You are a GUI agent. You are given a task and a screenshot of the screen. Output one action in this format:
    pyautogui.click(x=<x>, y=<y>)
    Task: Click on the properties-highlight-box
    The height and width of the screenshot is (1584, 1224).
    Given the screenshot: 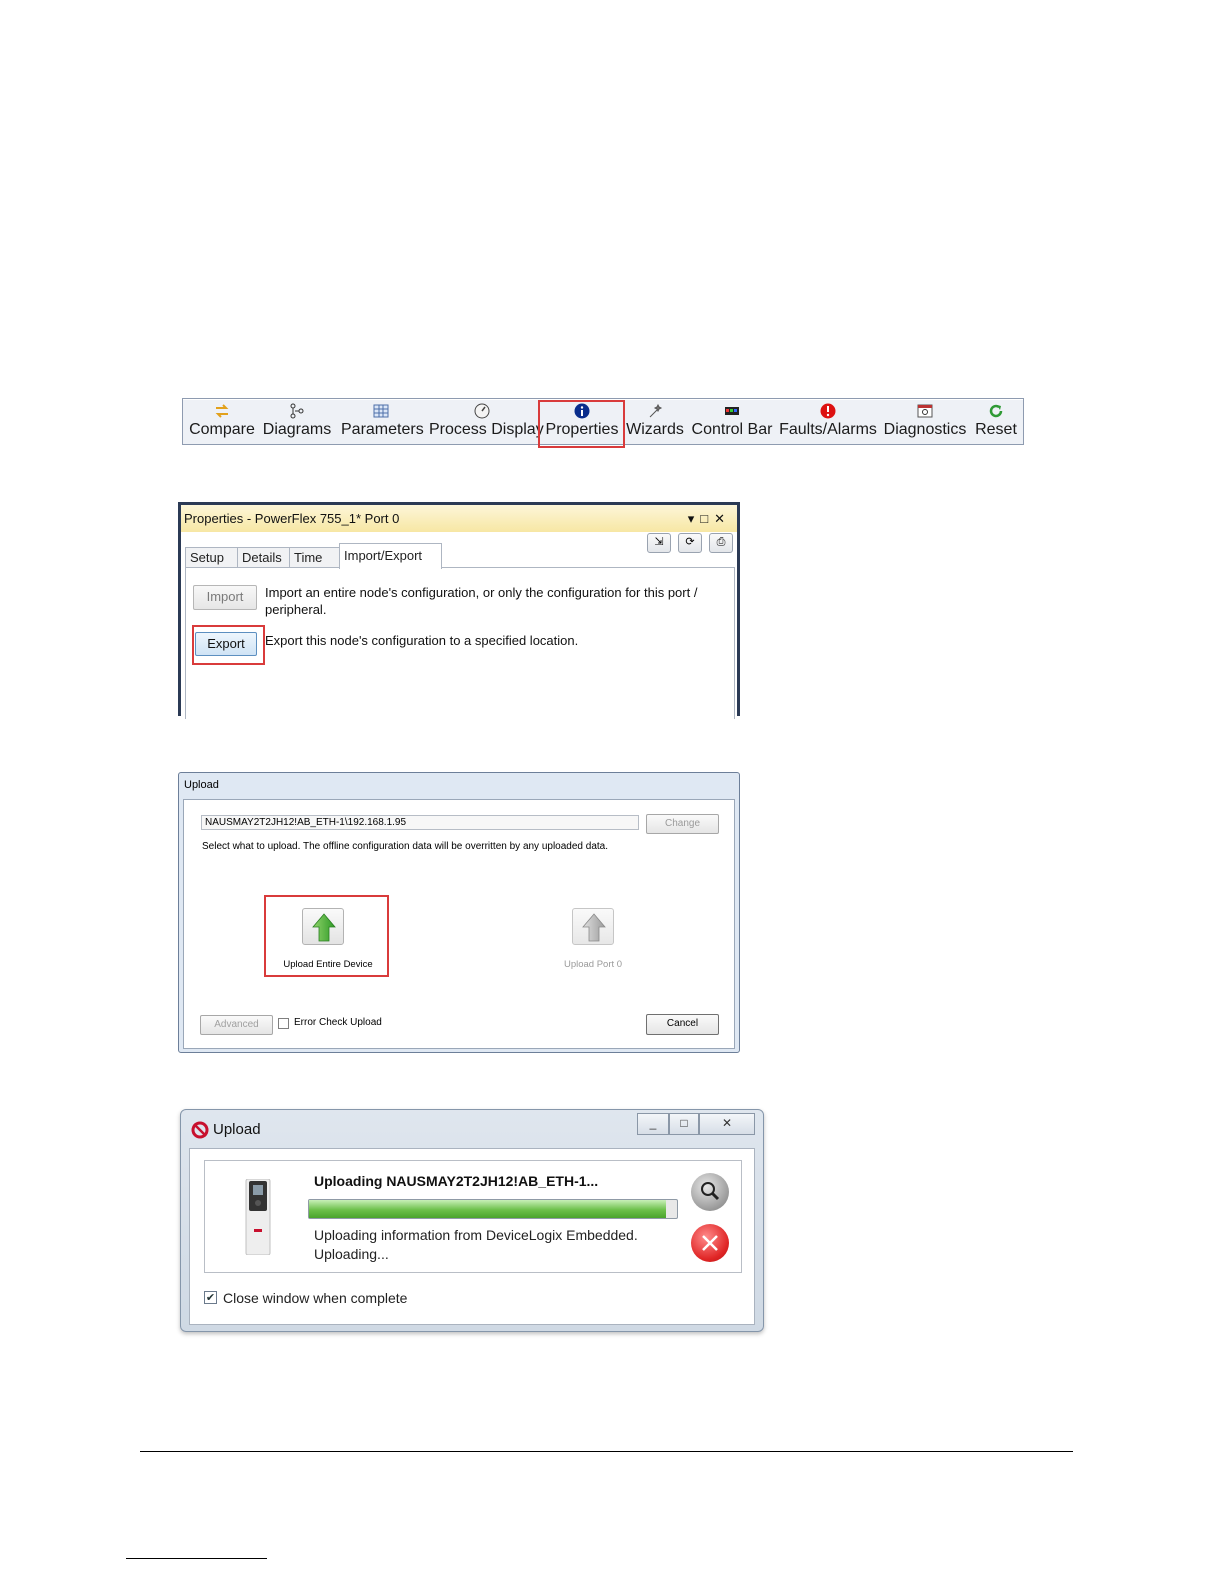 What is the action you would take?
    pyautogui.click(x=581, y=424)
    